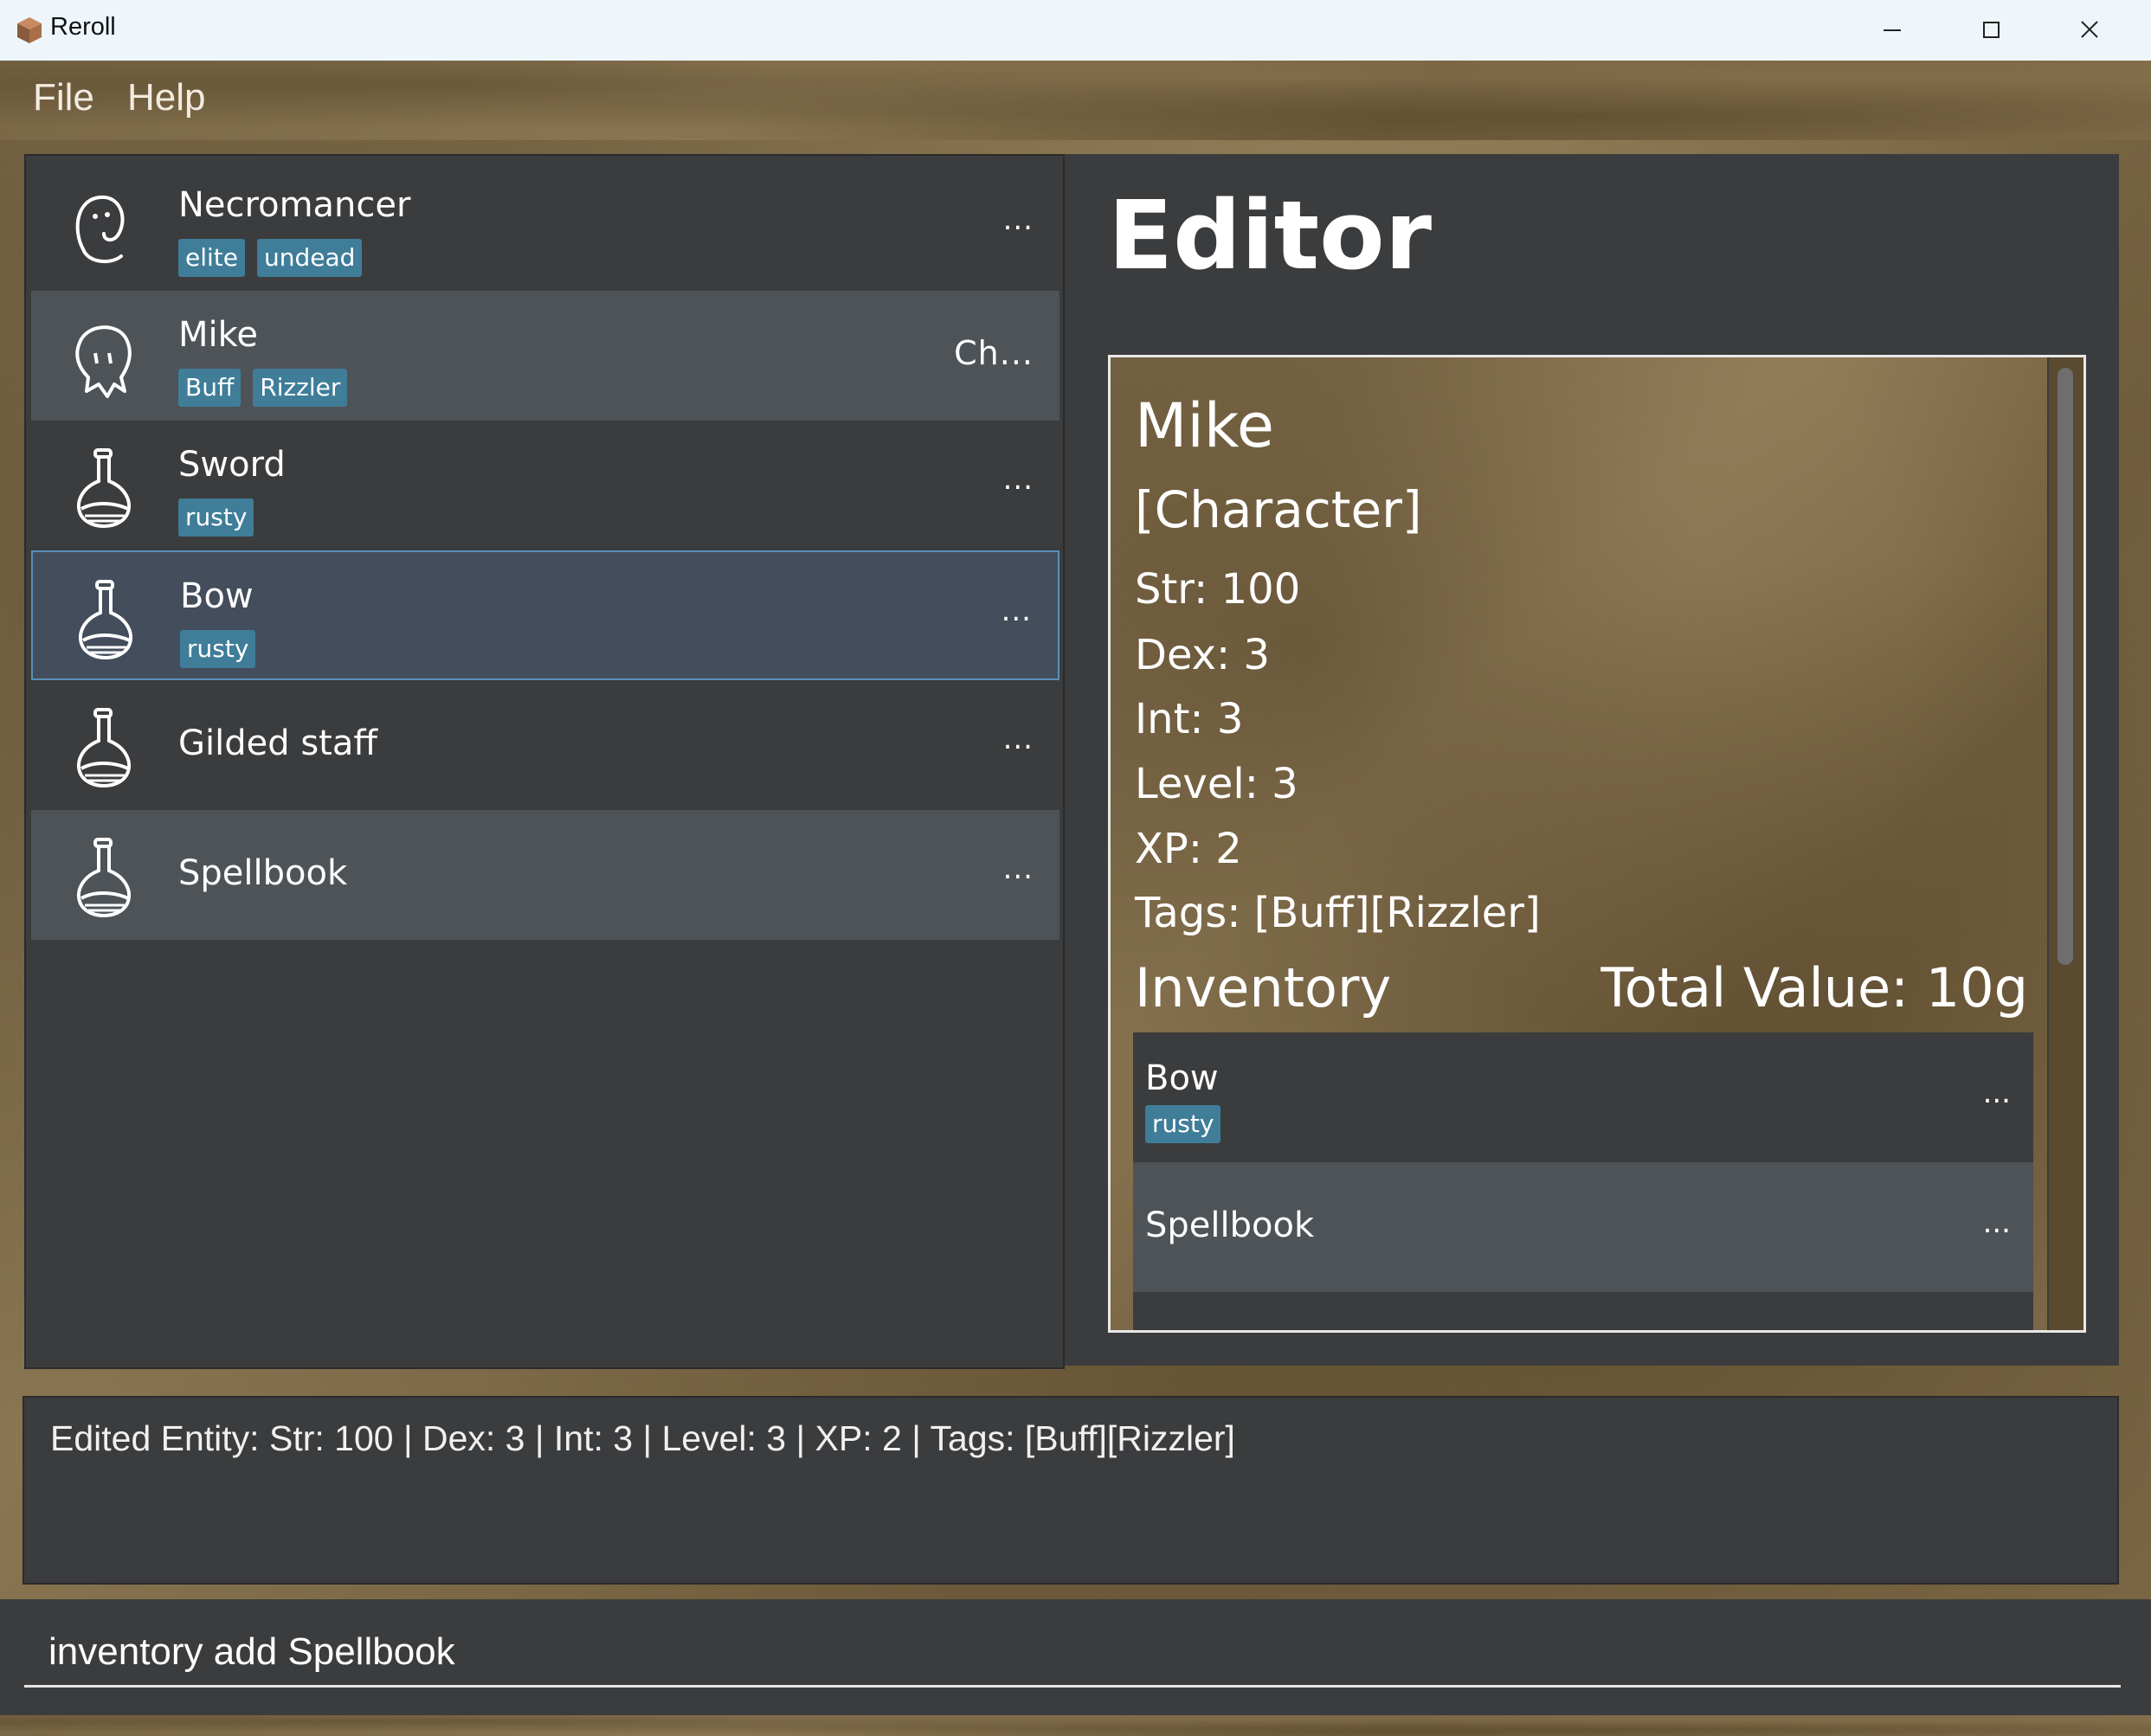 The image size is (2151, 1736). I want to click on entity-name: Sword, so click(232, 465).